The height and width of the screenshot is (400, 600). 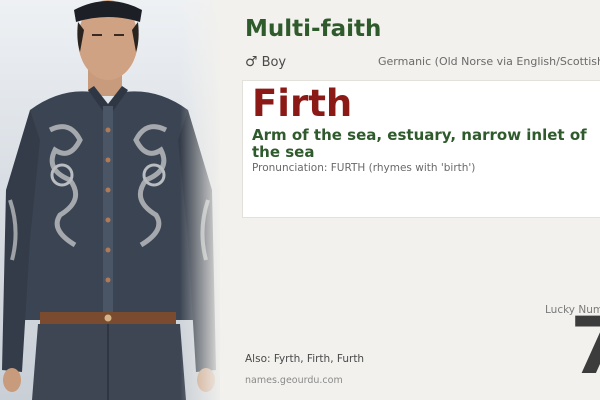 What do you see at coordinates (585, 347) in the screenshot?
I see `lucky-number-value: 7` at bounding box center [585, 347].